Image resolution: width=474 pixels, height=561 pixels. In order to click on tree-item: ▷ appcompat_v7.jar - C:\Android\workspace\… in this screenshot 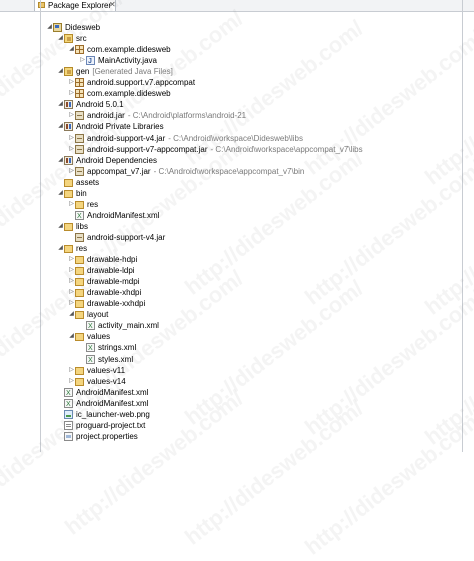, I will do `click(186, 171)`.